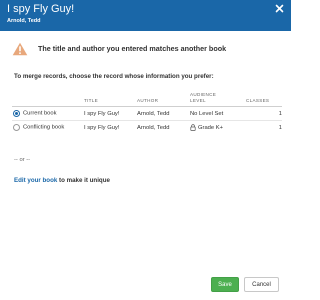  I want to click on cell-audience-level: Grade K+, so click(218, 128).